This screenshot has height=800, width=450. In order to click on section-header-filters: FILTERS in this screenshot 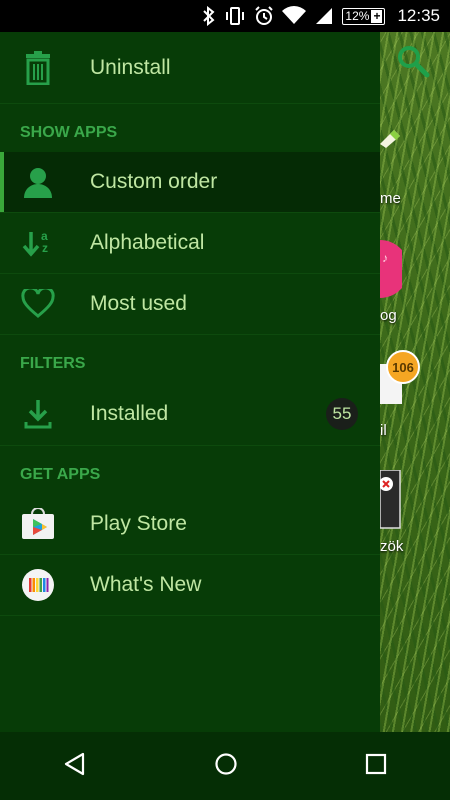, I will do `click(53, 363)`.